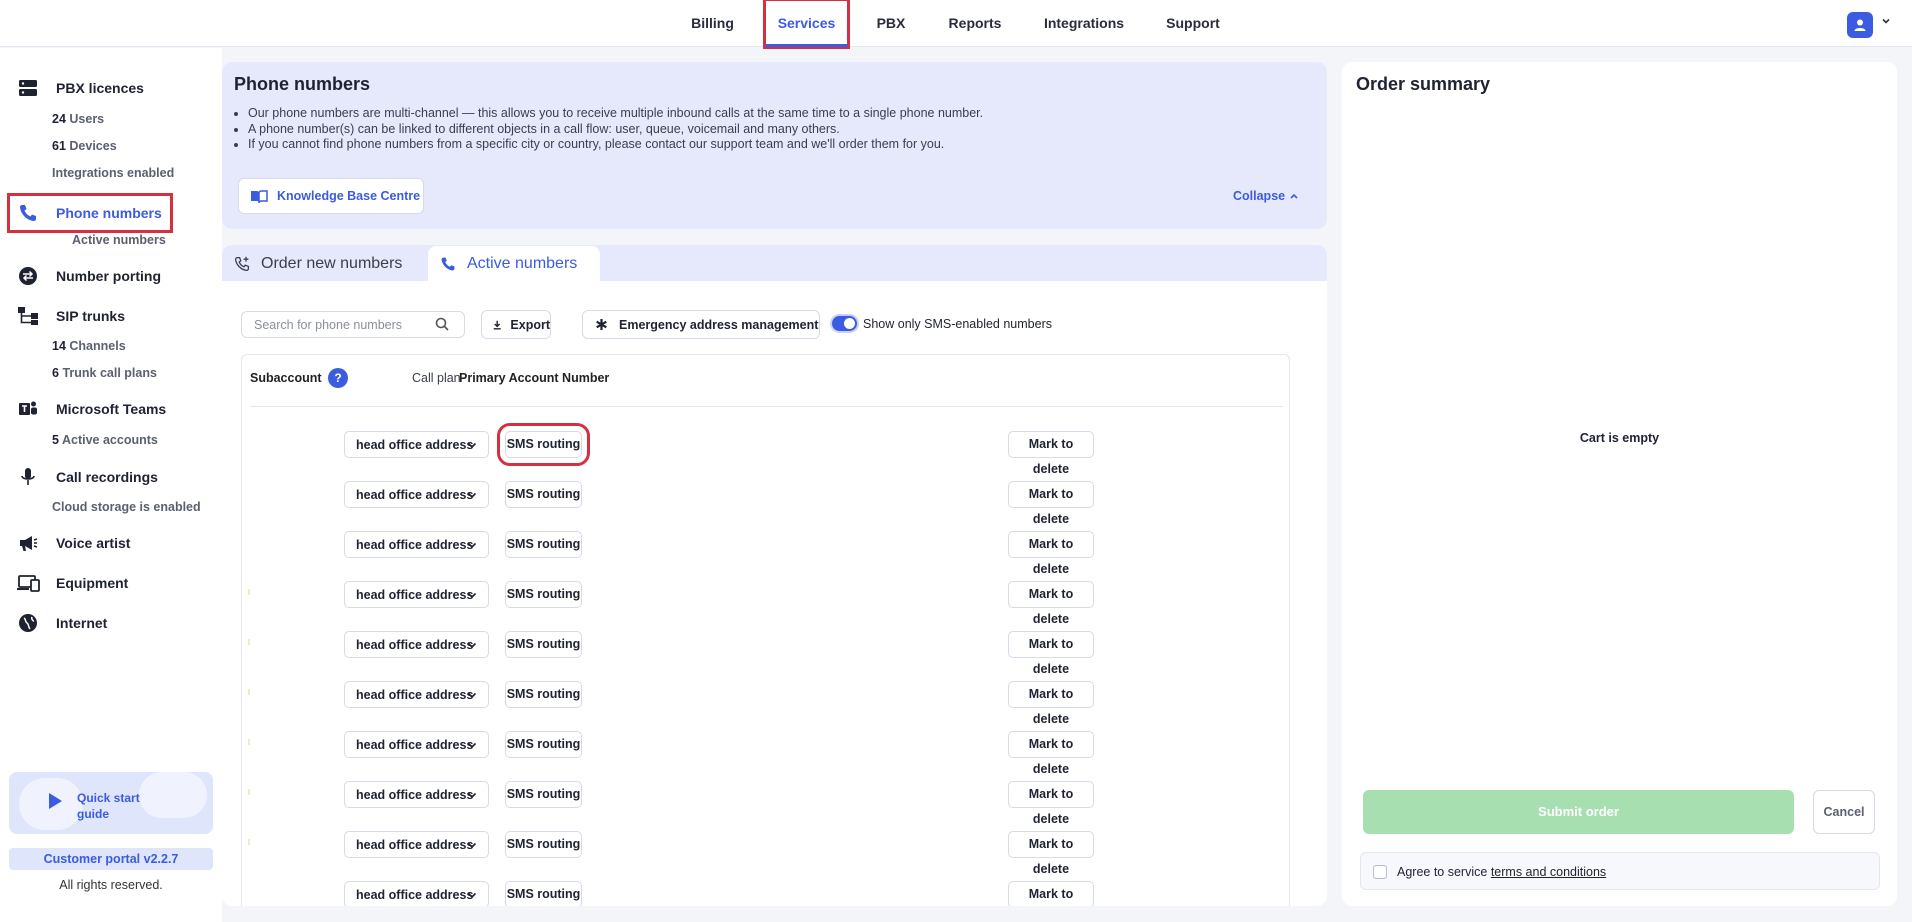 This screenshot has height=922, width=1912. I want to click on emergency-address-button: Emergency address management, so click(701, 324).